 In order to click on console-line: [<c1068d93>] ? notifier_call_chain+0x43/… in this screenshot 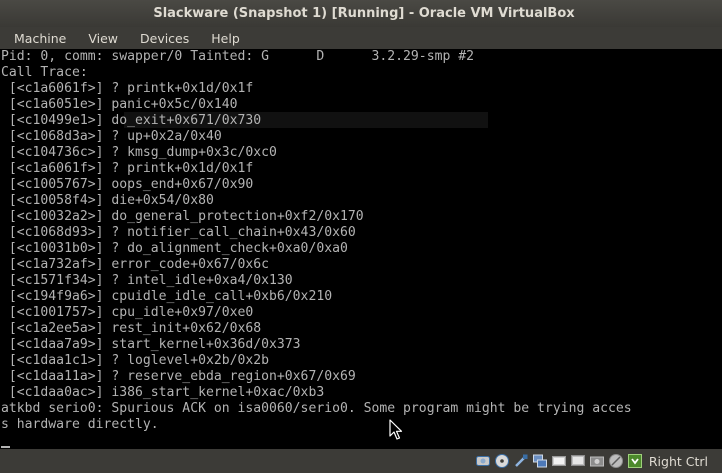, I will do `click(178, 232)`.